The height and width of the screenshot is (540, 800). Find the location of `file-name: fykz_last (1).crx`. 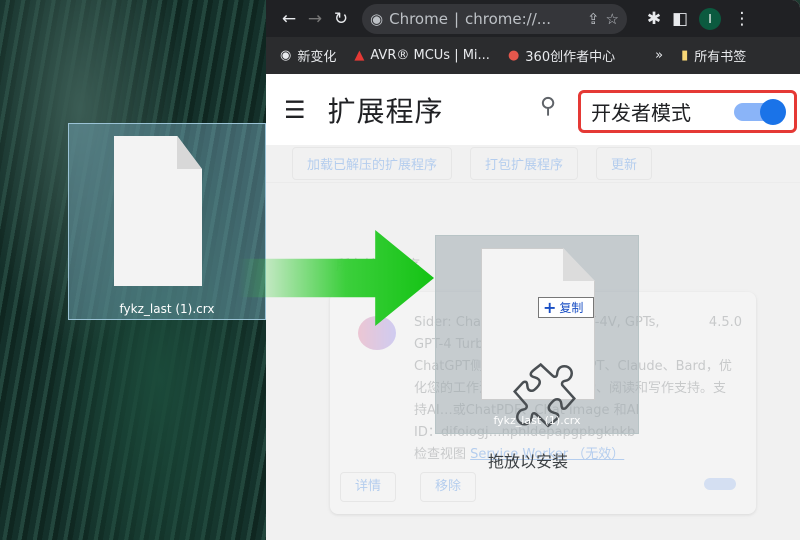

file-name: fykz_last (1).crx is located at coordinates (167, 309).